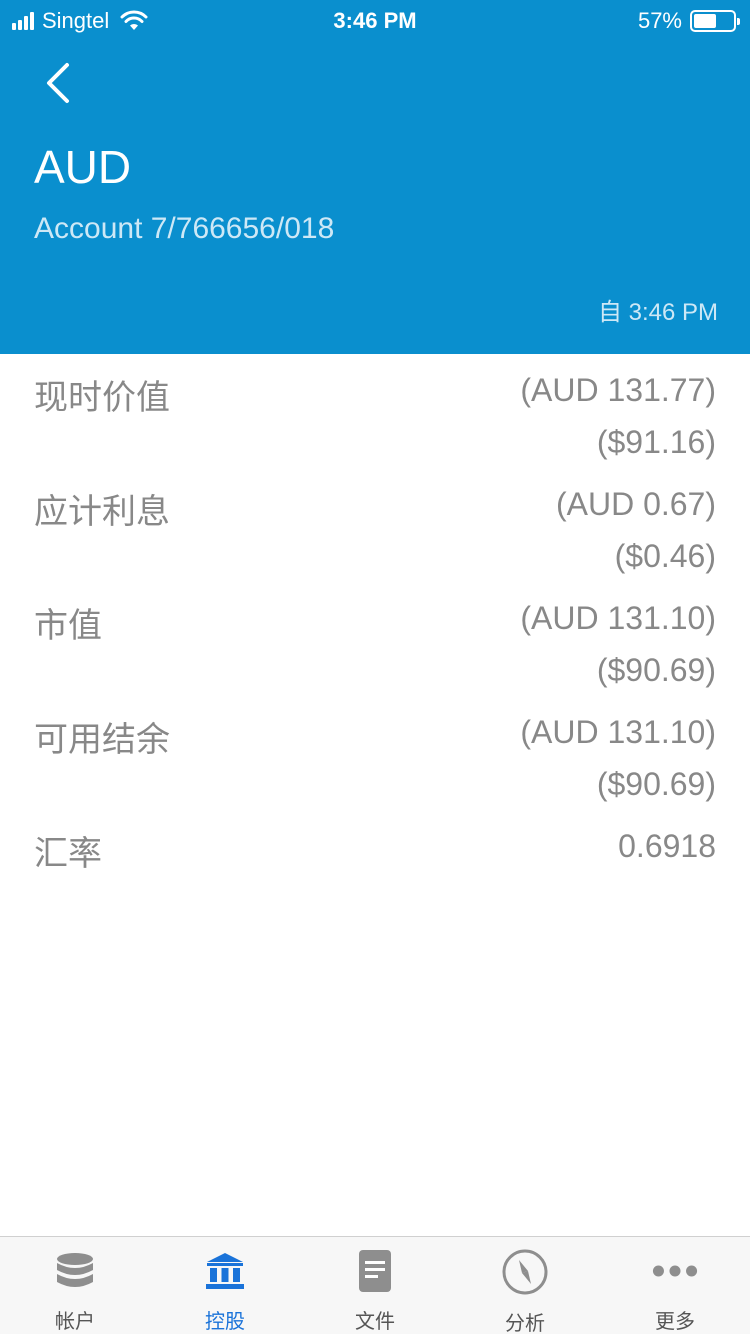 The image size is (750, 1334). Describe the element at coordinates (375, 1271) in the screenshot. I see `document-icon` at that location.